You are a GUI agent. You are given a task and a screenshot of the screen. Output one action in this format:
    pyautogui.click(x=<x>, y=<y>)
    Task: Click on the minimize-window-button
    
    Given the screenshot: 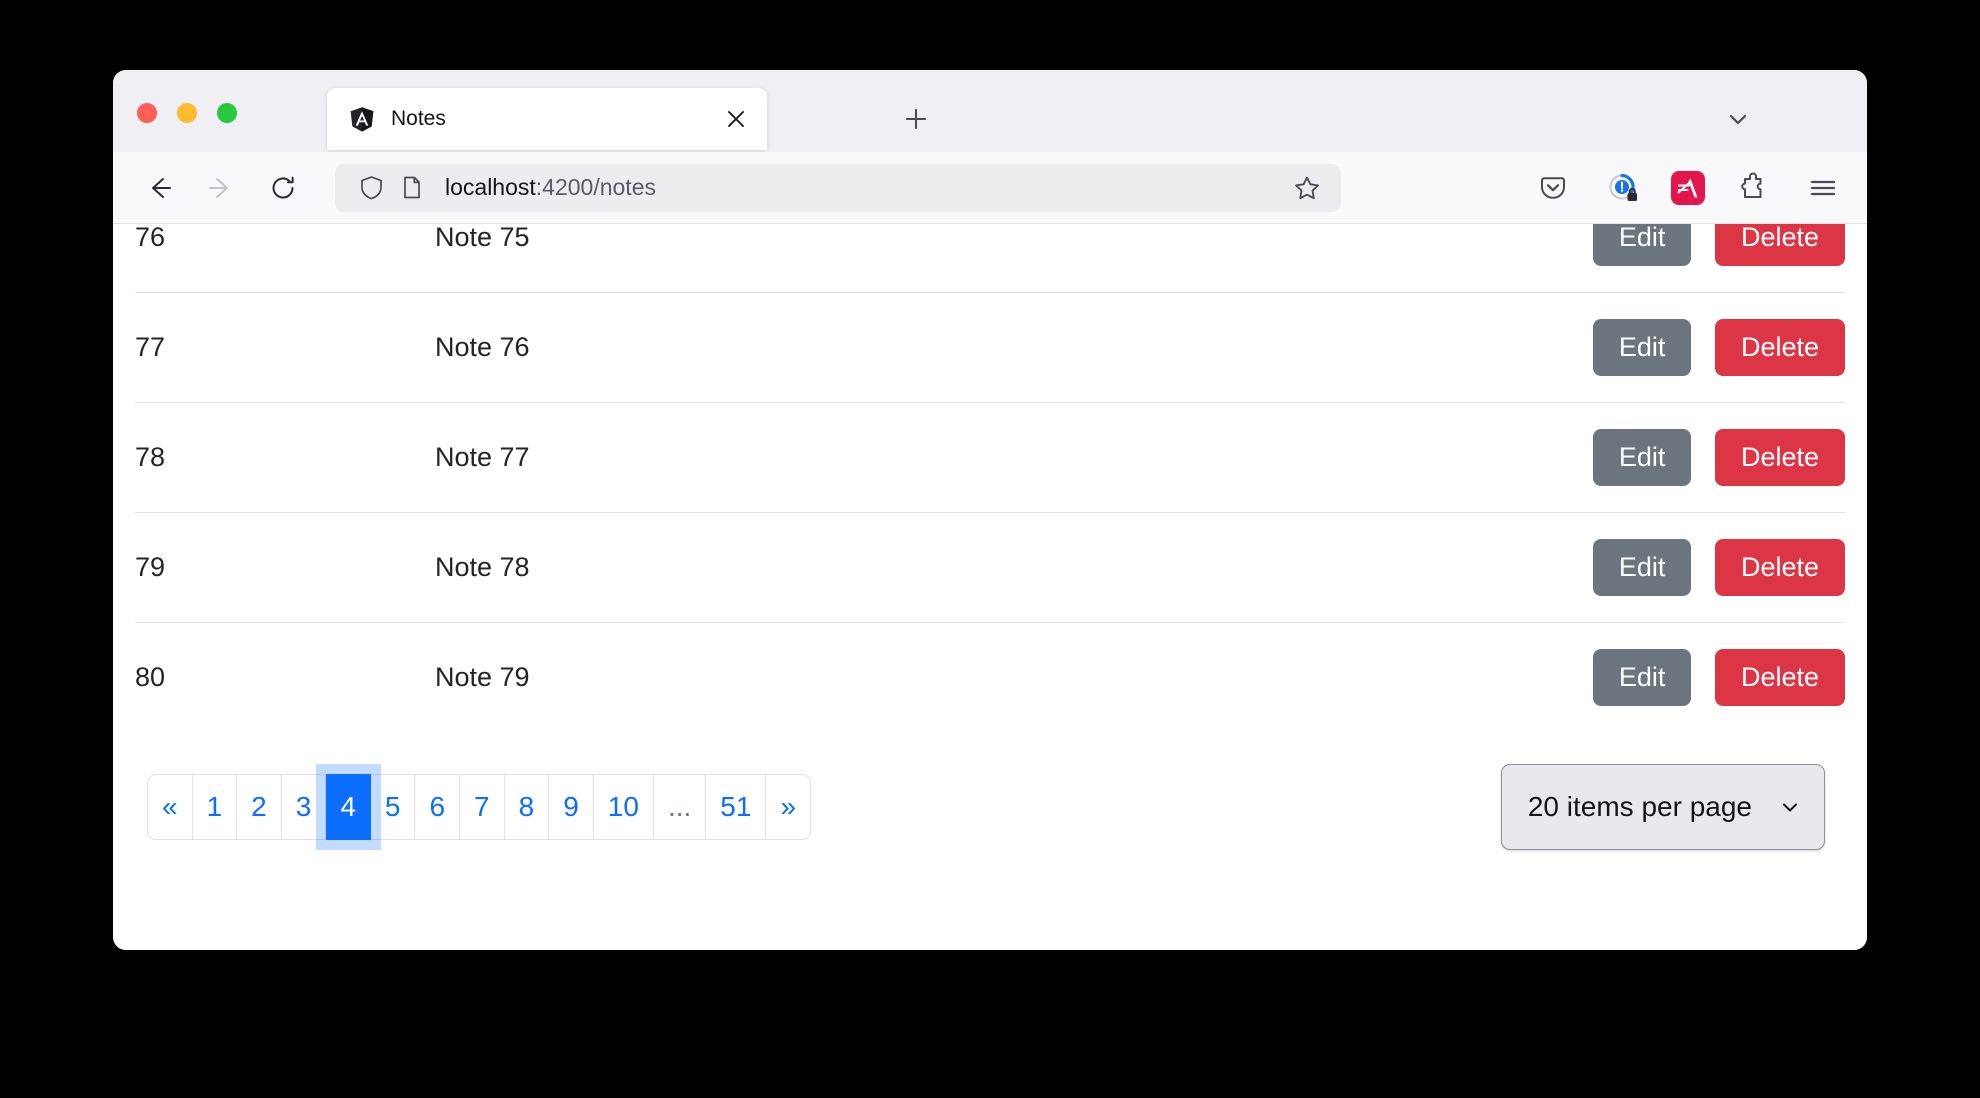 What is the action you would take?
    pyautogui.click(x=187, y=113)
    